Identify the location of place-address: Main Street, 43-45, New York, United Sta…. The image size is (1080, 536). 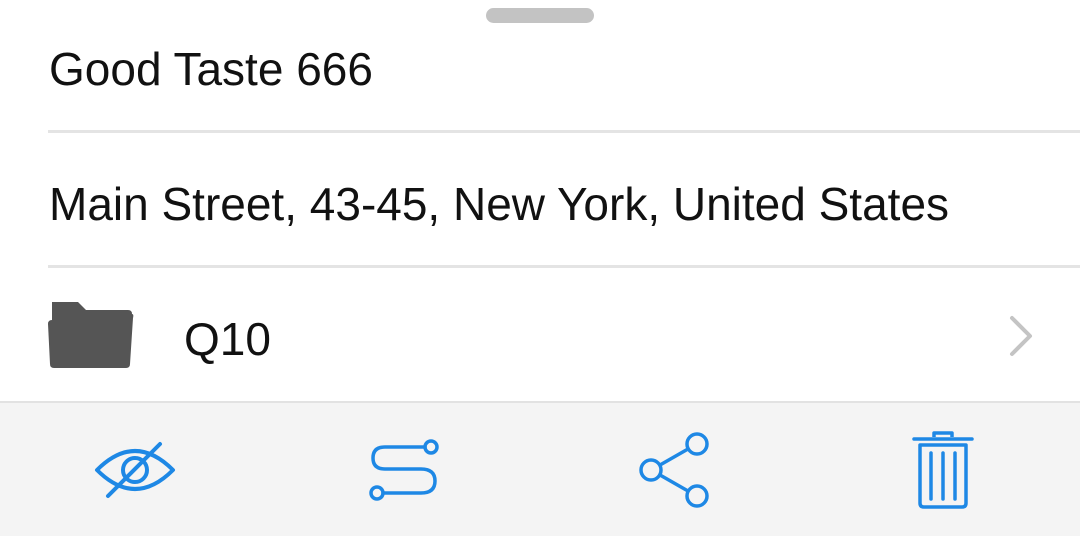
(499, 204).